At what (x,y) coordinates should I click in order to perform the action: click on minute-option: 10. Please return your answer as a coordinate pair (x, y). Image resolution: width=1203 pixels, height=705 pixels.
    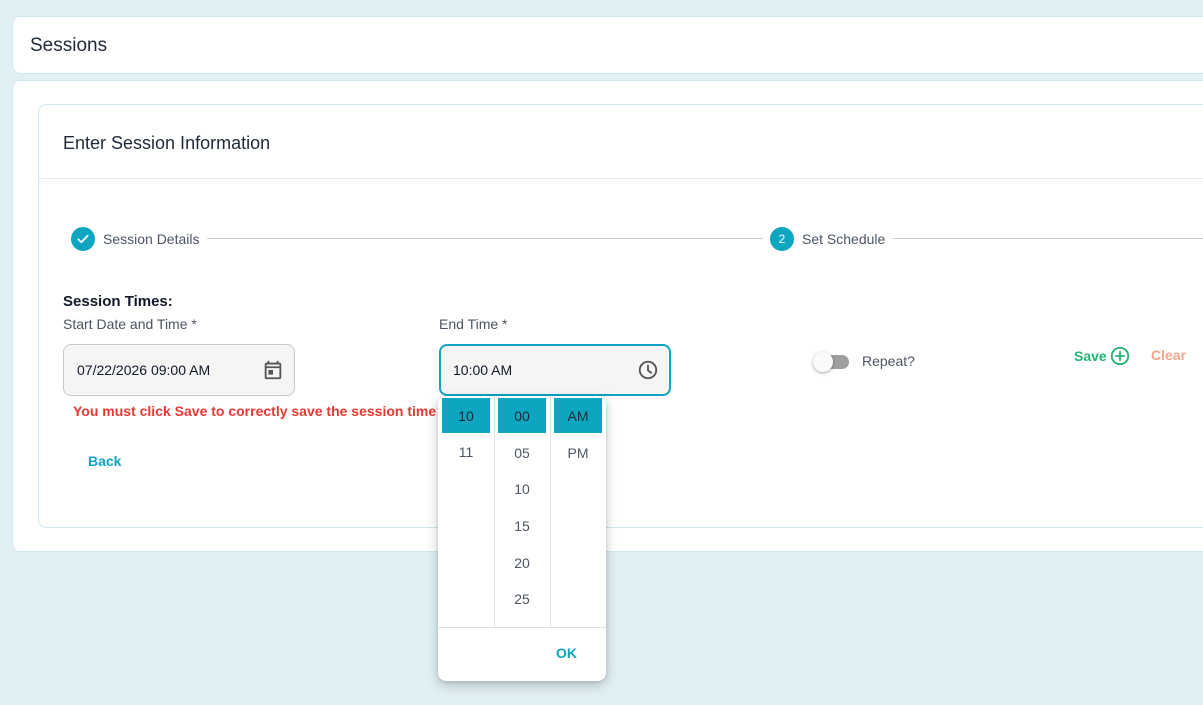
    Looking at the image, I should click on (522, 488).